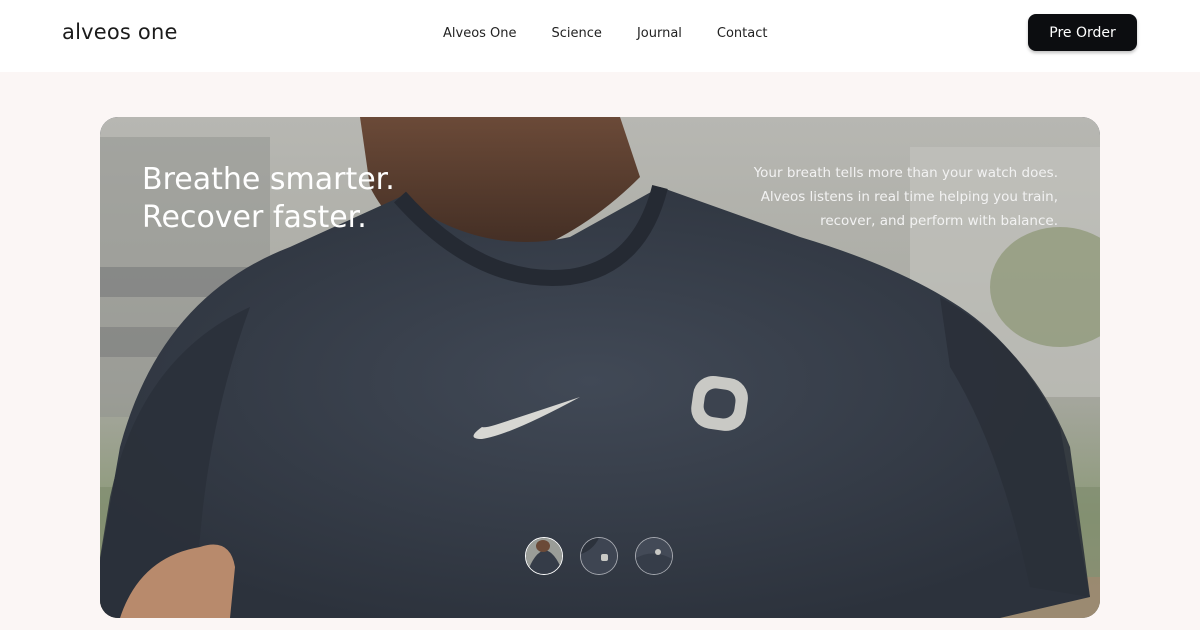 The image size is (1200, 630). What do you see at coordinates (742, 33) in the screenshot?
I see `nav-link-contact: Contact` at bounding box center [742, 33].